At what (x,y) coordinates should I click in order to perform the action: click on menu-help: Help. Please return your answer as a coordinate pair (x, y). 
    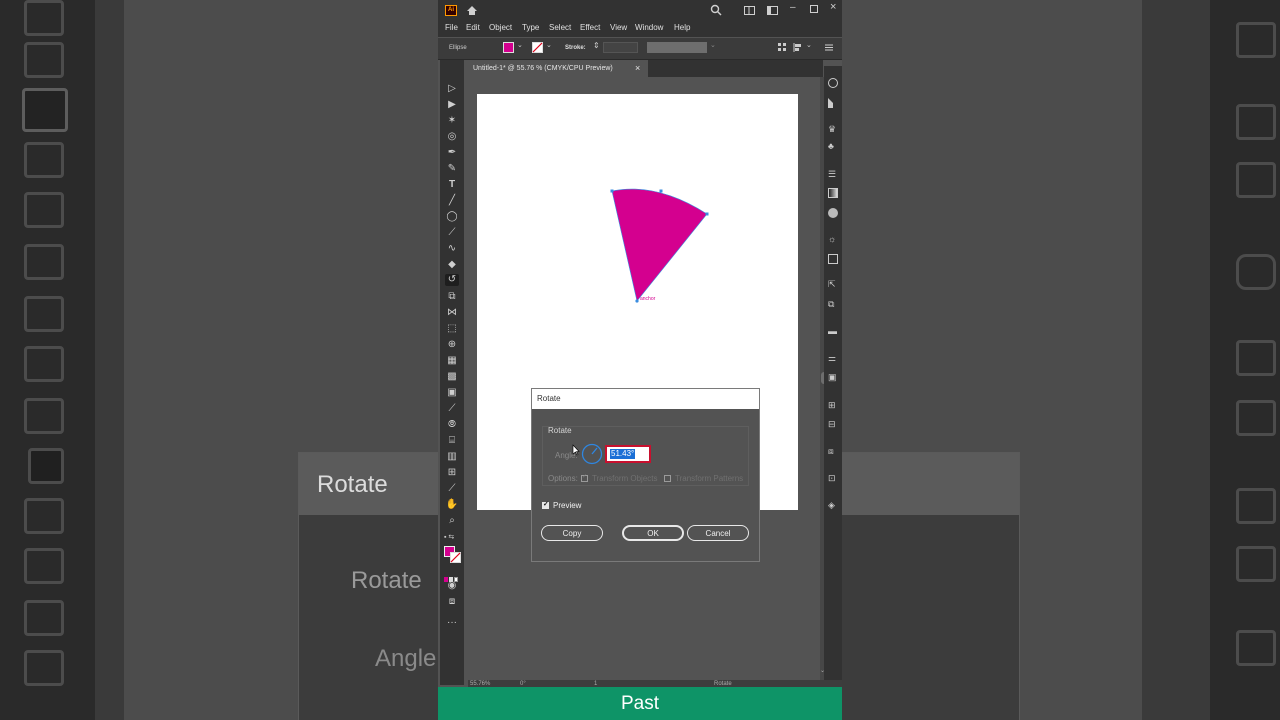
    Looking at the image, I should click on (682, 27).